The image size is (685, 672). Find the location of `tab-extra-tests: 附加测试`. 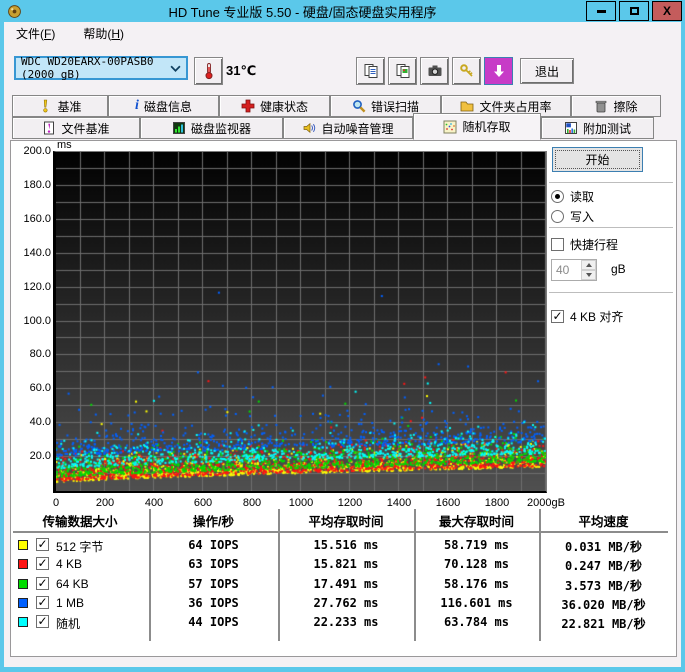

tab-extra-tests: 附加测试 is located at coordinates (597, 128).